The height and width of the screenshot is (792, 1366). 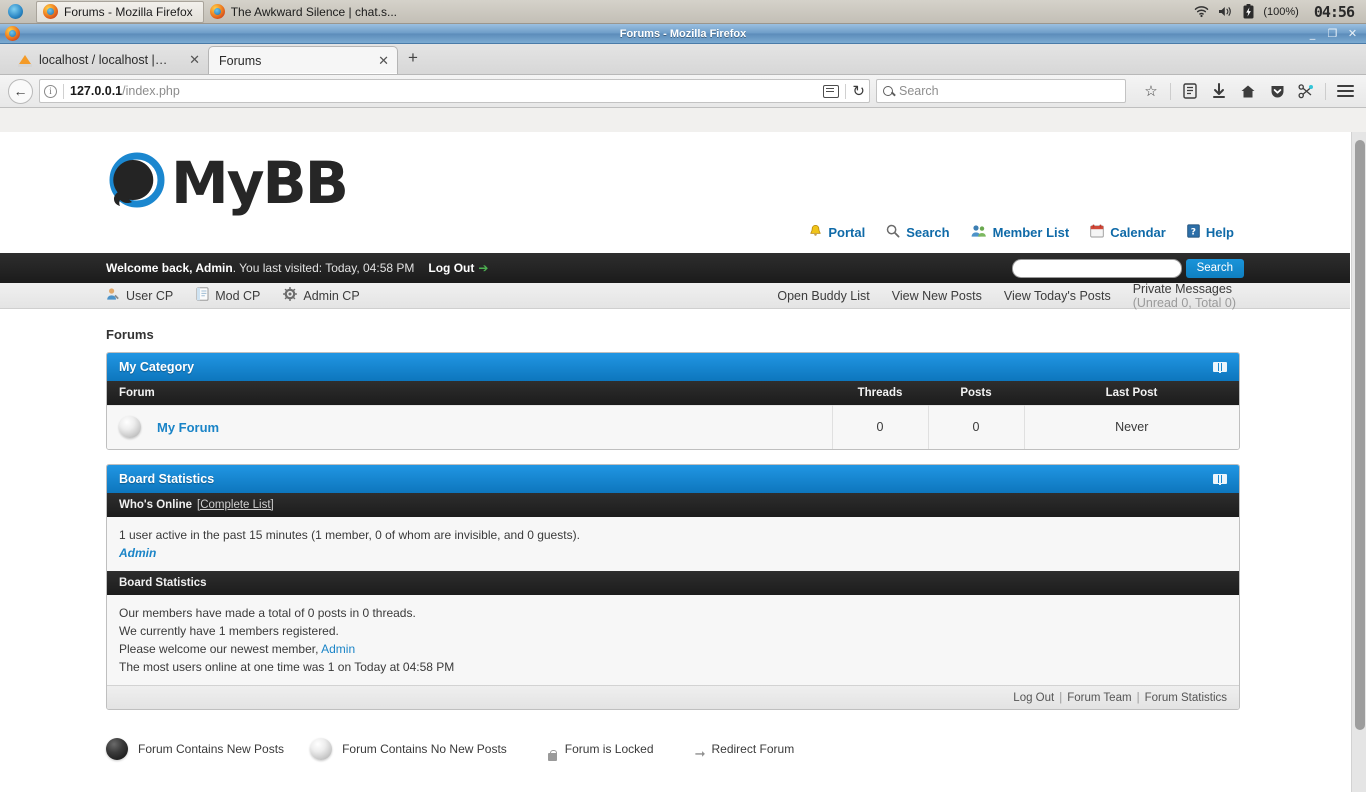 What do you see at coordinates (451, 268) in the screenshot?
I see `logout-link: Log Out` at bounding box center [451, 268].